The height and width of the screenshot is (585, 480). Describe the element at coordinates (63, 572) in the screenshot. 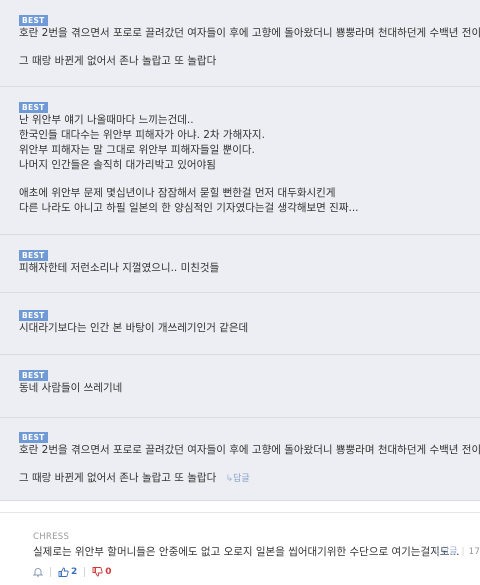

I see `thumbs-up-icon` at that location.